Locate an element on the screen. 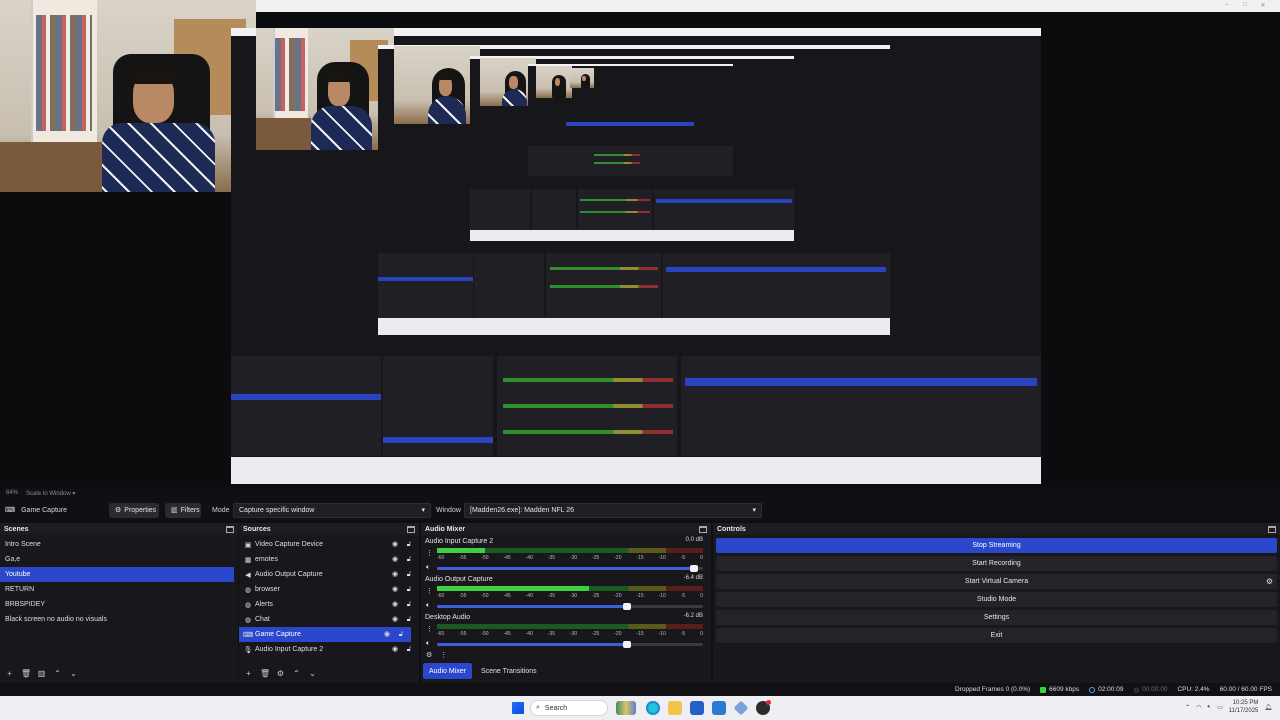 Image resolution: width=1280 pixels, height=720 pixels. settings-button: Settings is located at coordinates (996, 617).